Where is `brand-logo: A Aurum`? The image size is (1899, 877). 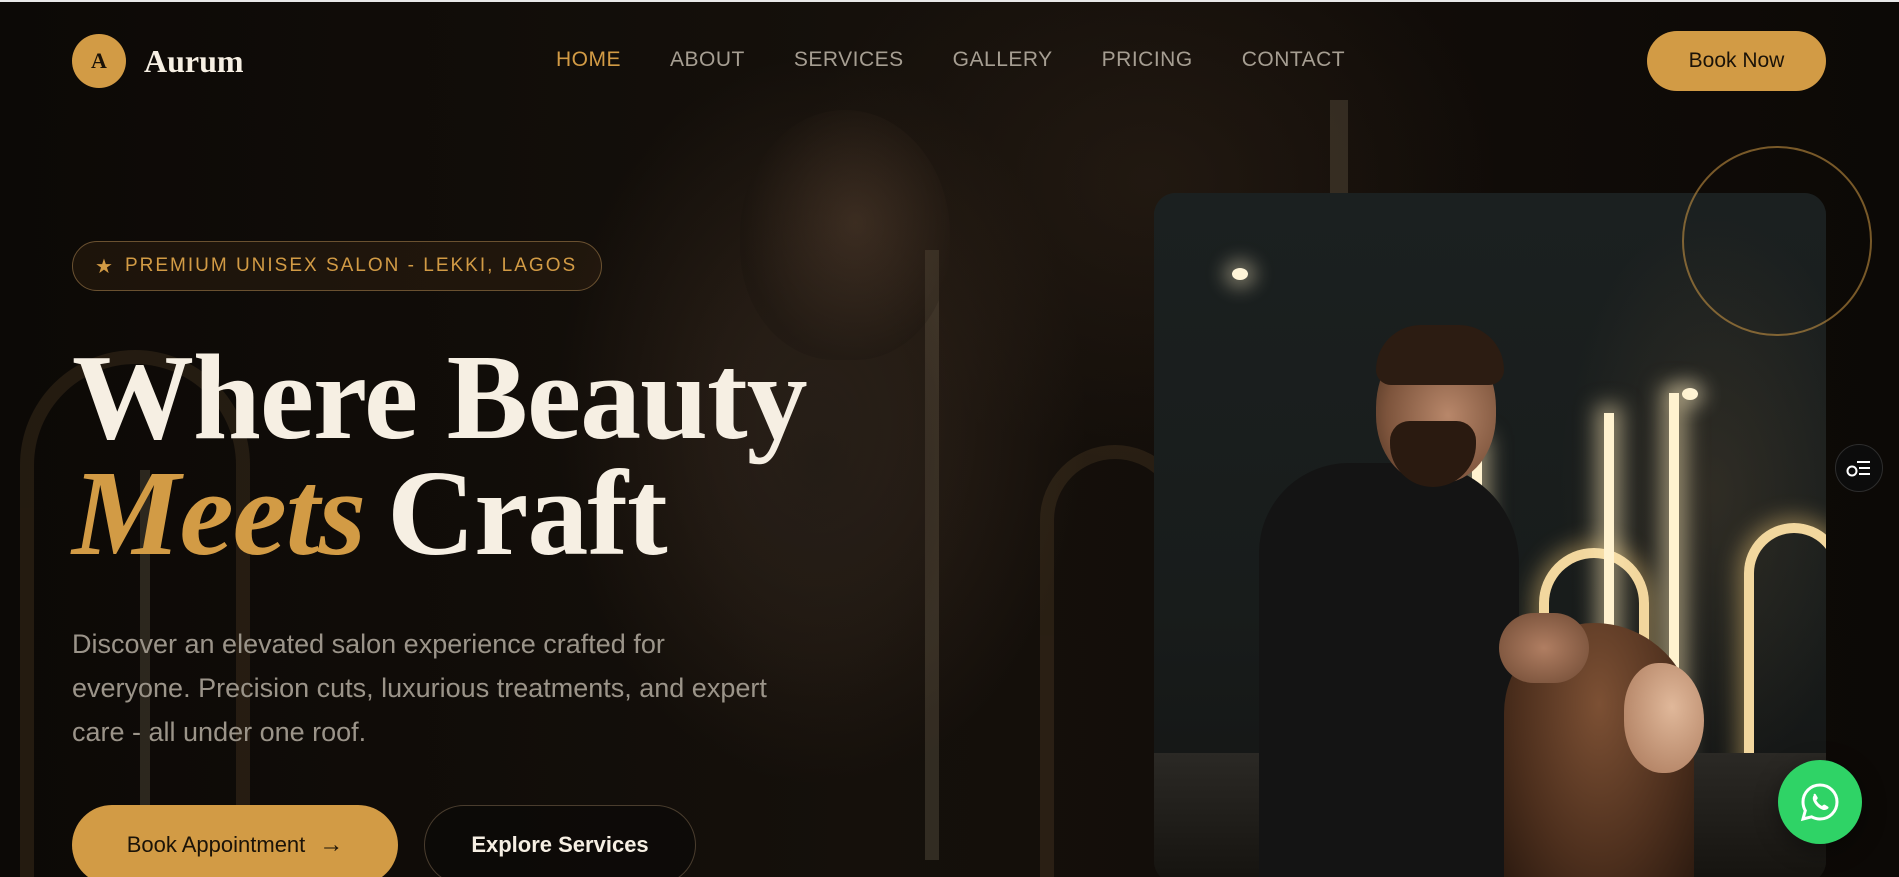
brand-logo: A Aurum is located at coordinates (158, 61).